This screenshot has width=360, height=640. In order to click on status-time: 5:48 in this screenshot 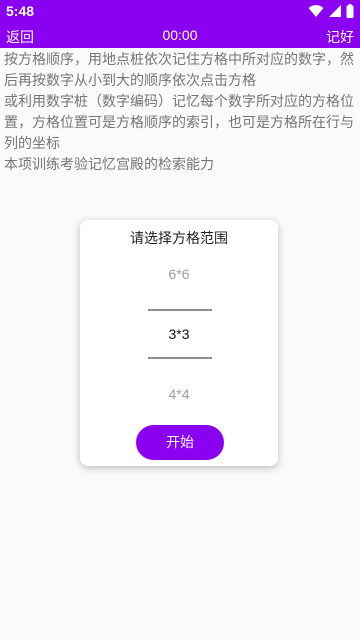, I will do `click(20, 11)`.